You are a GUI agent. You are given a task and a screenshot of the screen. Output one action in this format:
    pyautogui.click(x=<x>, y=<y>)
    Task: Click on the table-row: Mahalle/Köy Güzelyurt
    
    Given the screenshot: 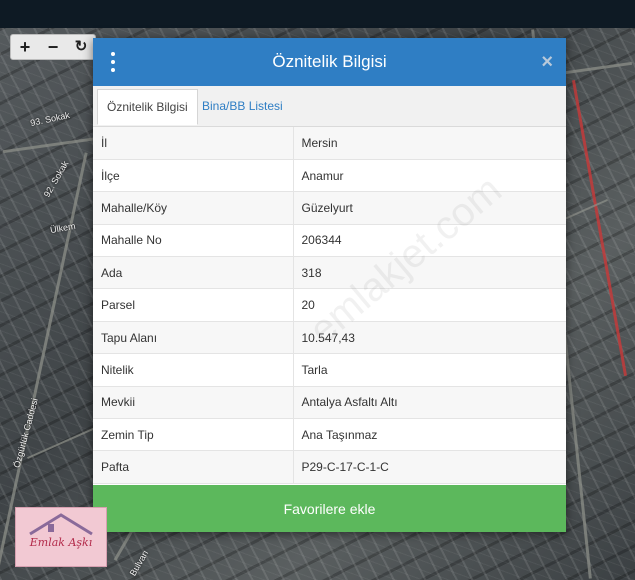 What is the action you would take?
    pyautogui.click(x=329, y=208)
    